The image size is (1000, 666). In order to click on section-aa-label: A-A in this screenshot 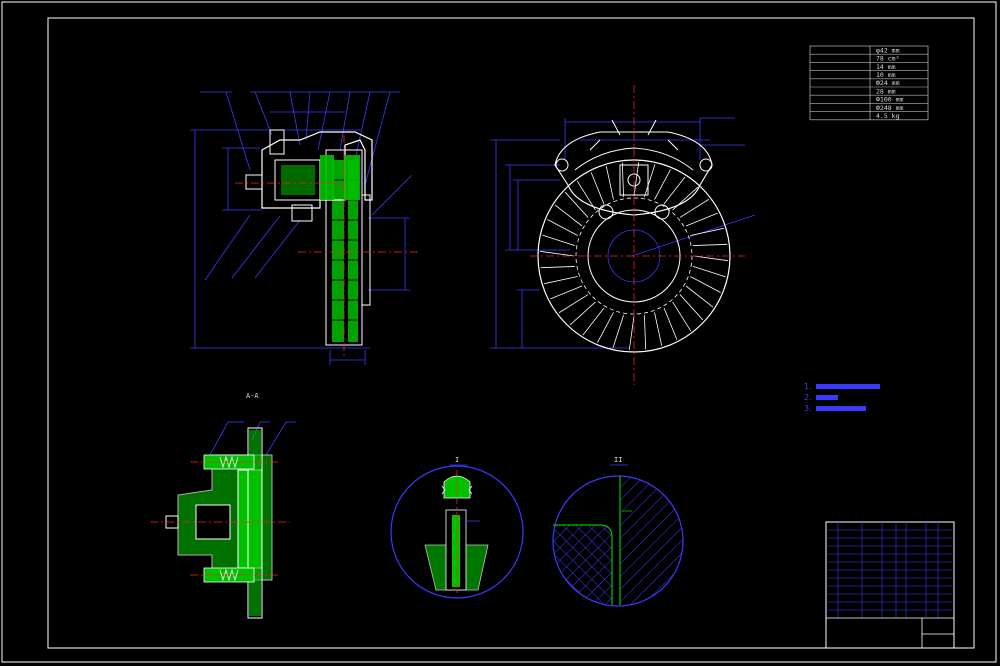, I will do `click(252, 396)`.